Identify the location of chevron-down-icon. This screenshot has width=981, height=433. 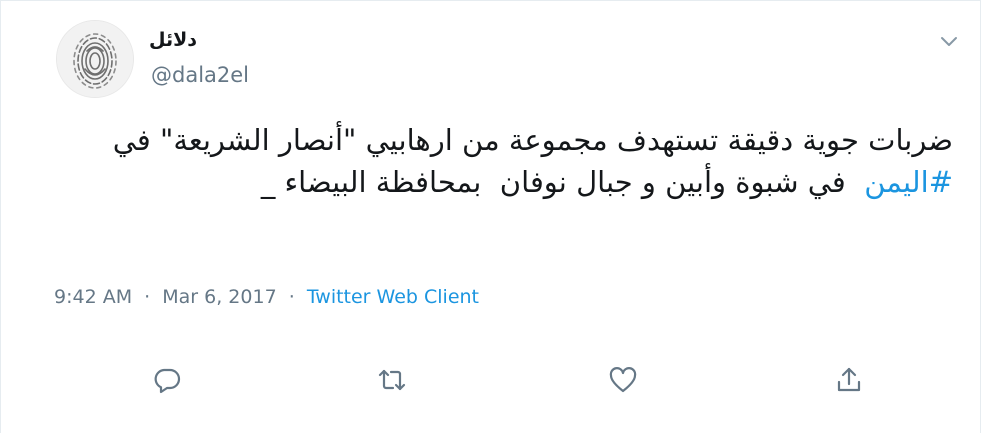
(949, 41).